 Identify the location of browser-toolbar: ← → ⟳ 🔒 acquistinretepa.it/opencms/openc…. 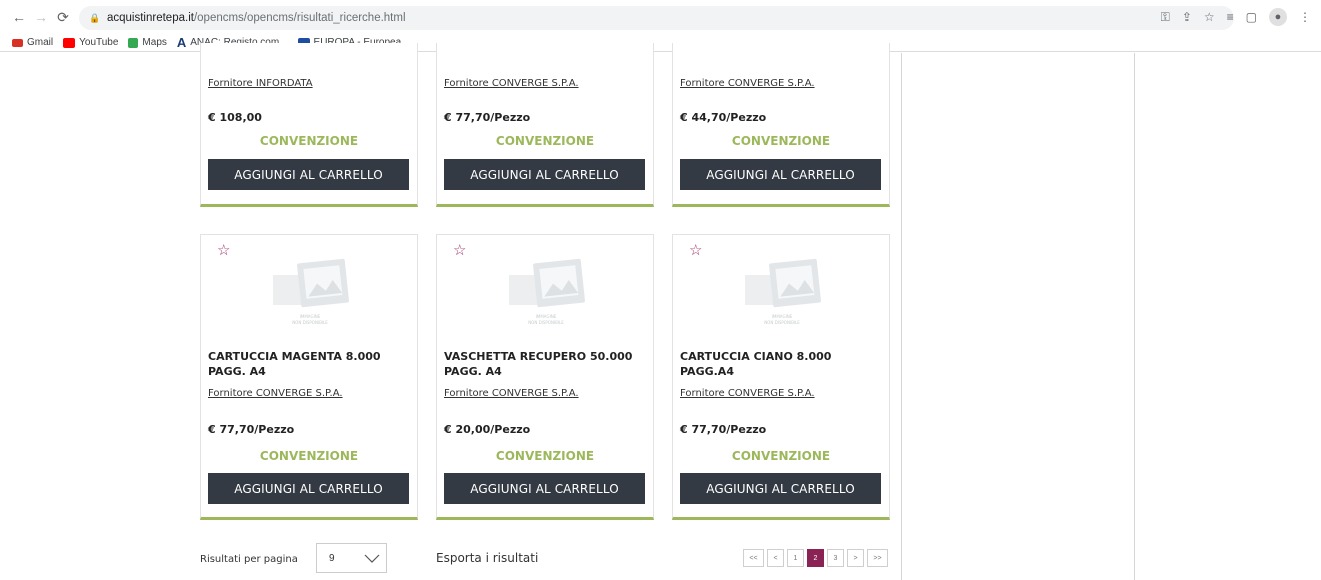
(660, 17).